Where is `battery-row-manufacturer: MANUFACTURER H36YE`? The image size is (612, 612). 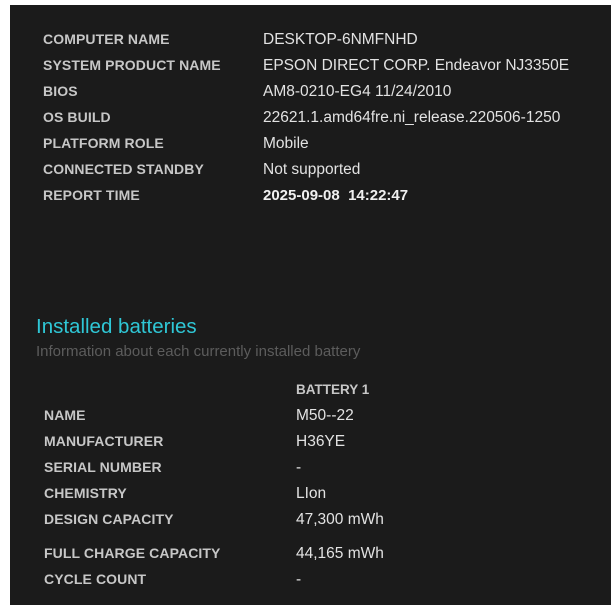
battery-row-manufacturer: MANUFACTURER H36YE is located at coordinates (310, 445).